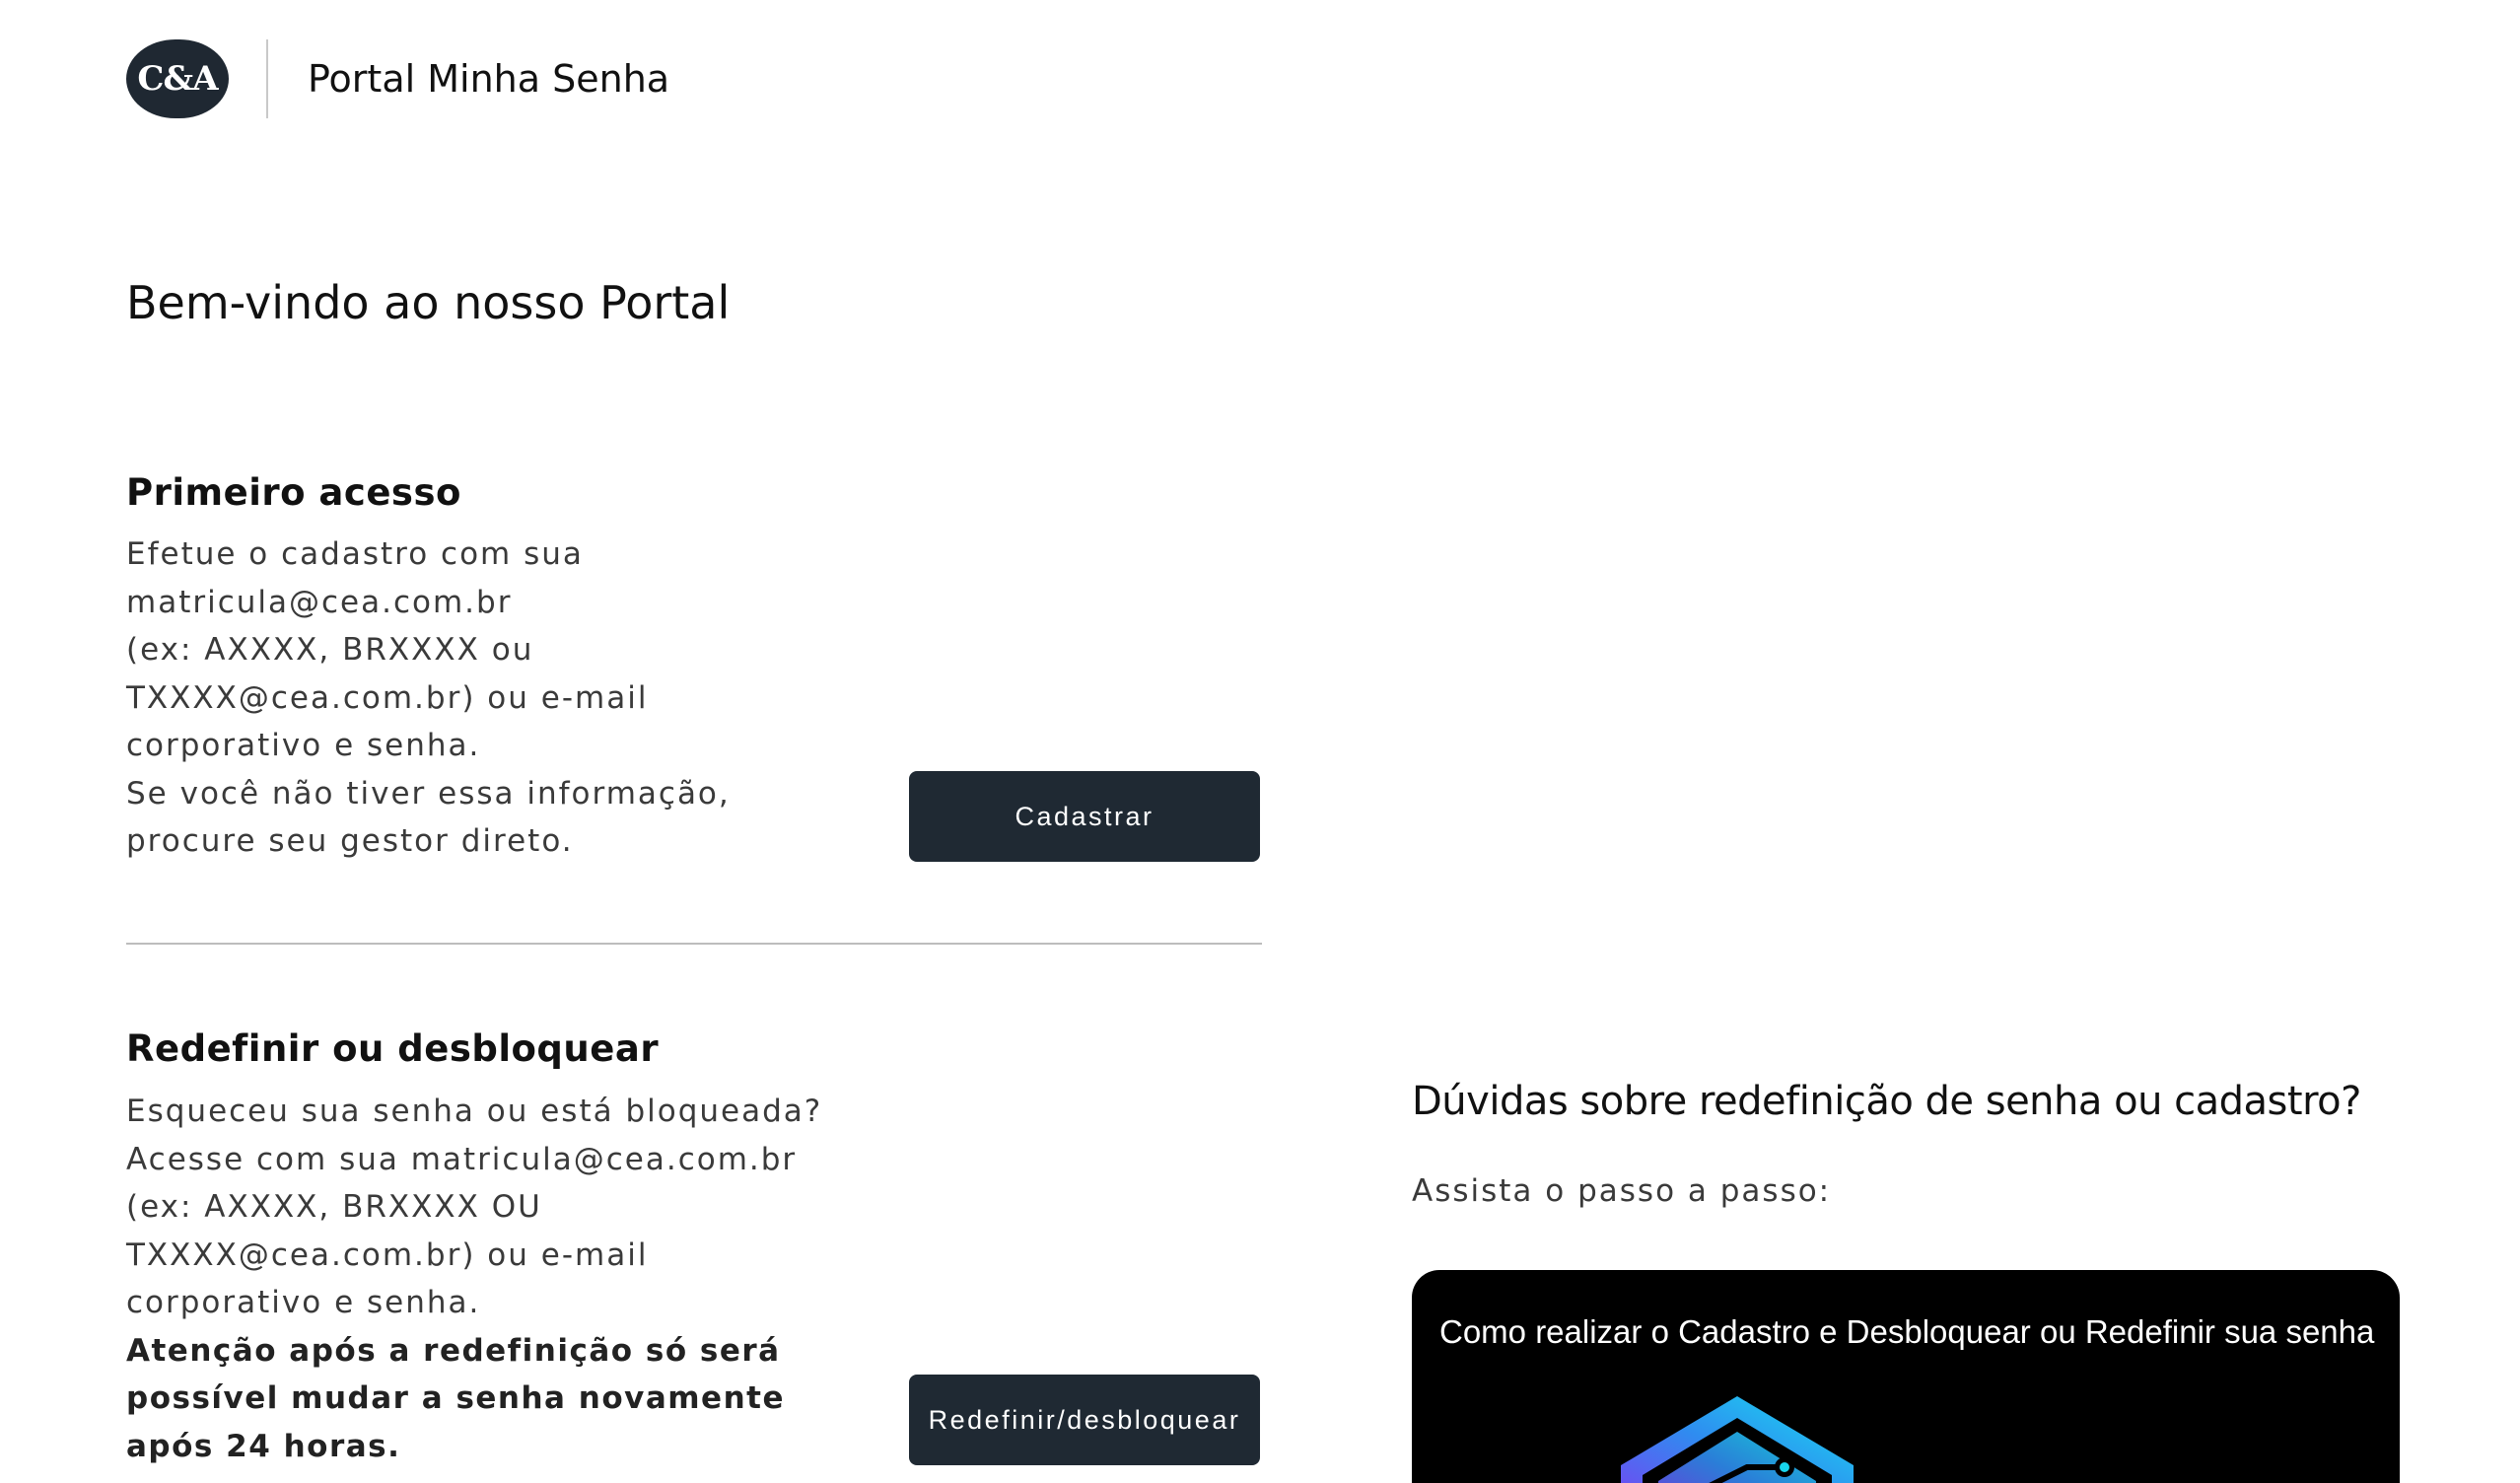 The height and width of the screenshot is (1483, 2520). What do you see at coordinates (393, 1048) in the screenshot?
I see `reset-title: Redefinir ou desbloquear` at bounding box center [393, 1048].